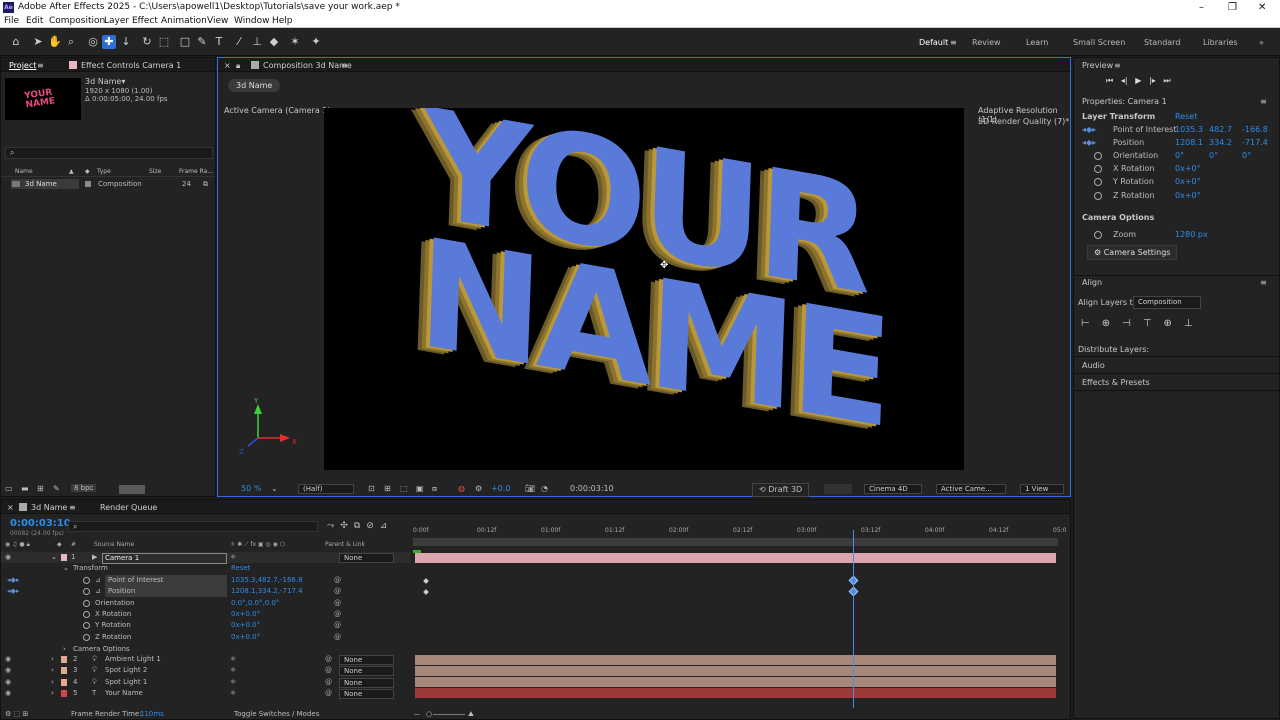  Describe the element at coordinates (1188, 169) in the screenshot. I see `x-rotation-value: 0x+0°` at that location.